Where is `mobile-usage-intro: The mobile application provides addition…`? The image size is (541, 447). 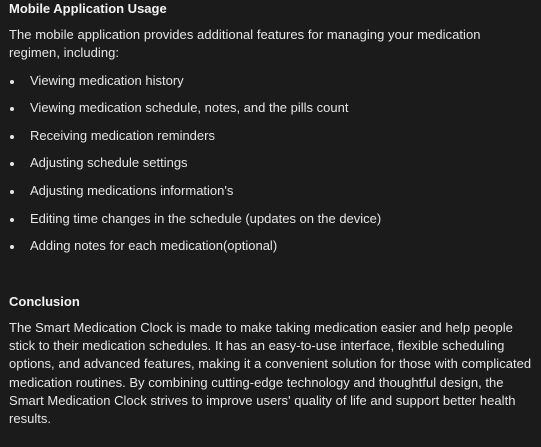 mobile-usage-intro: The mobile application provides addition… is located at coordinates (245, 44).